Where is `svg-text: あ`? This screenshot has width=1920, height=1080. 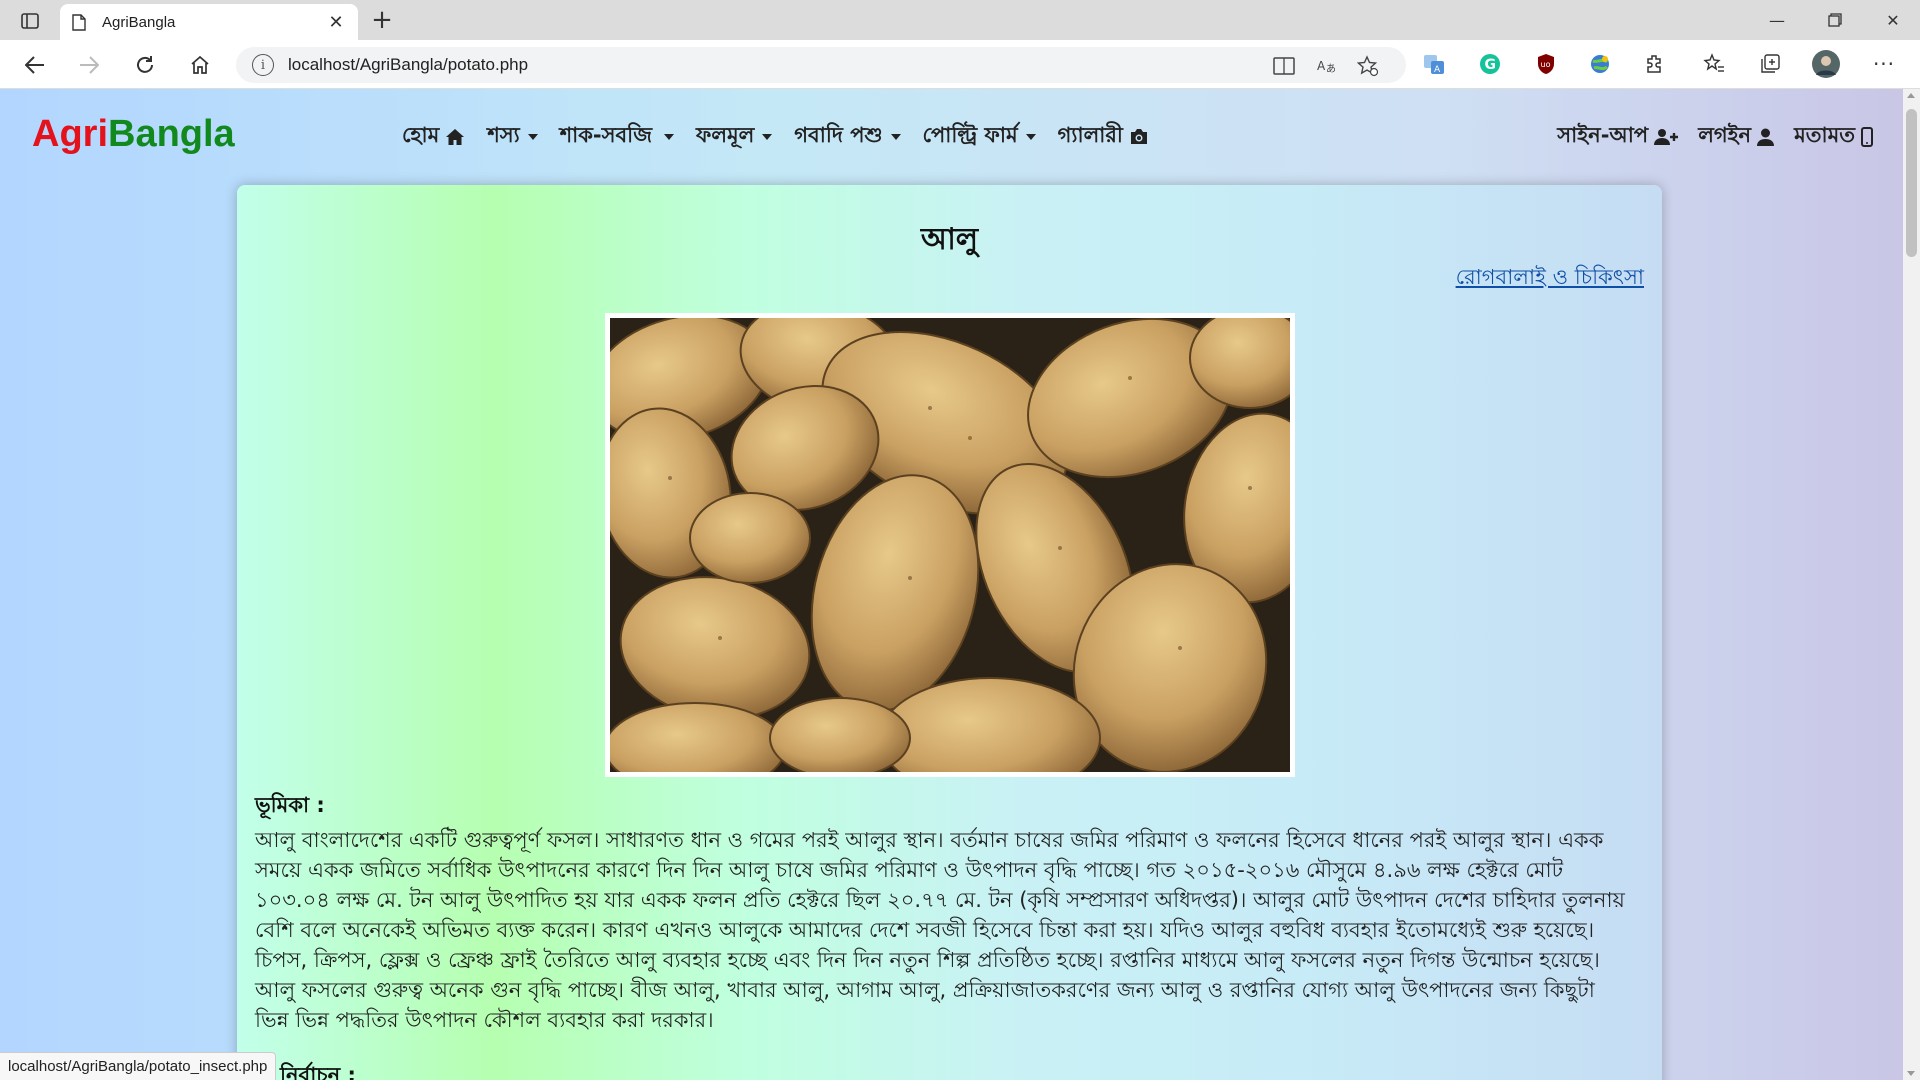
svg-text: あ is located at coordinates (1331, 69).